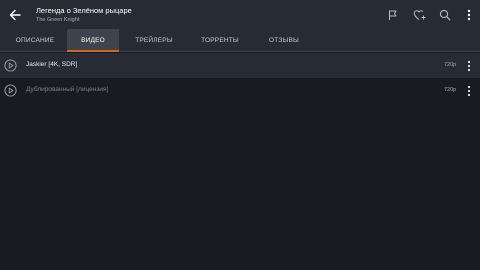 This screenshot has height=270, width=480. What do you see at coordinates (14, 14) in the screenshot?
I see `back-arrow-icon` at bounding box center [14, 14].